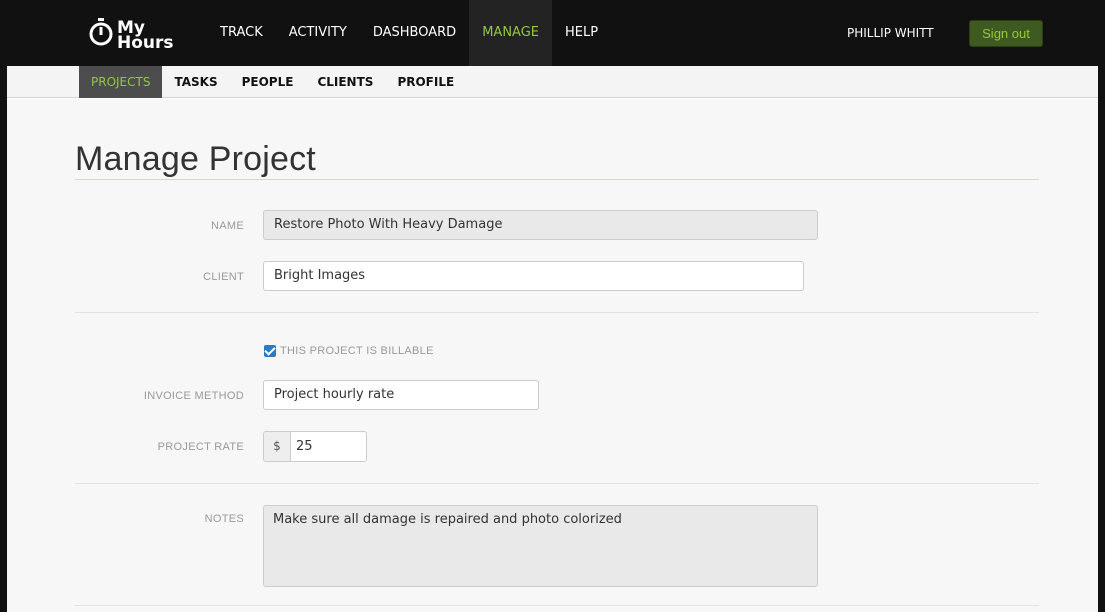 Image resolution: width=1105 pixels, height=612 pixels. What do you see at coordinates (1101, 306) in the screenshot?
I see `window-frame-right` at bounding box center [1101, 306].